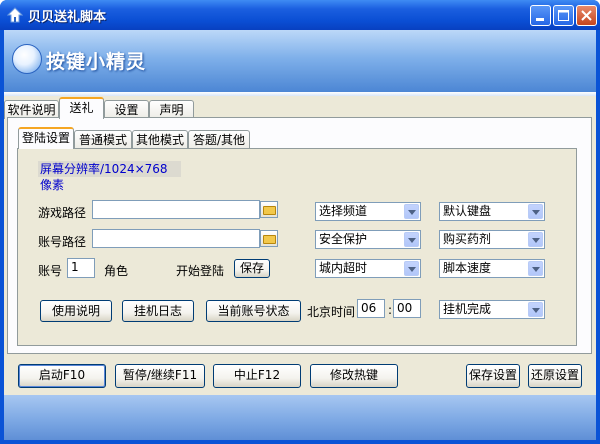 The width and height of the screenshot is (600, 444). I want to click on banner: 按键小精灵, so click(300, 61).